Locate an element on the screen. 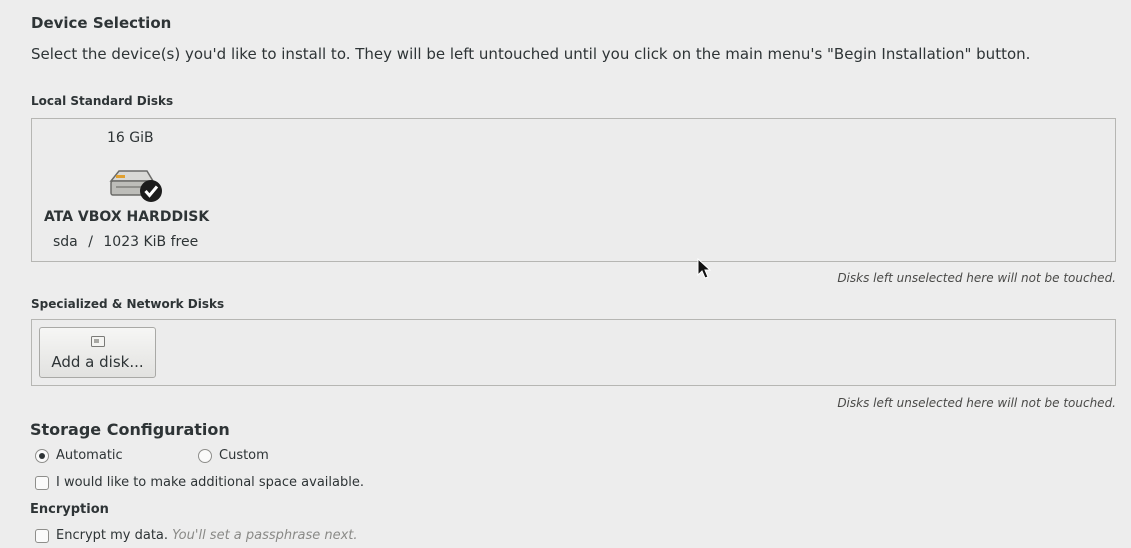 The height and width of the screenshot is (548, 1131). encrypt-hint: You'll set a passphrase next. is located at coordinates (265, 535).